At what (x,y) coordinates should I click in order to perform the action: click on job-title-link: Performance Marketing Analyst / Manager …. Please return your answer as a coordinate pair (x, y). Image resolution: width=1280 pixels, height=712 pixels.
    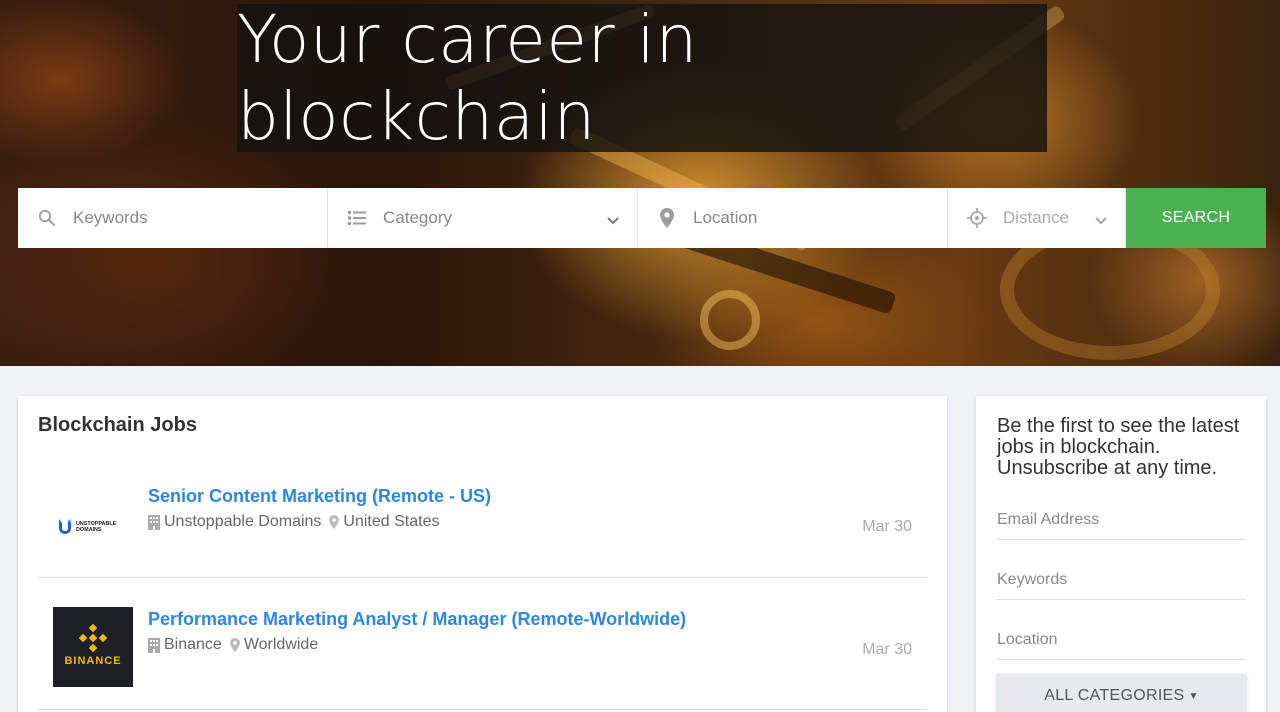
    Looking at the image, I should click on (417, 619).